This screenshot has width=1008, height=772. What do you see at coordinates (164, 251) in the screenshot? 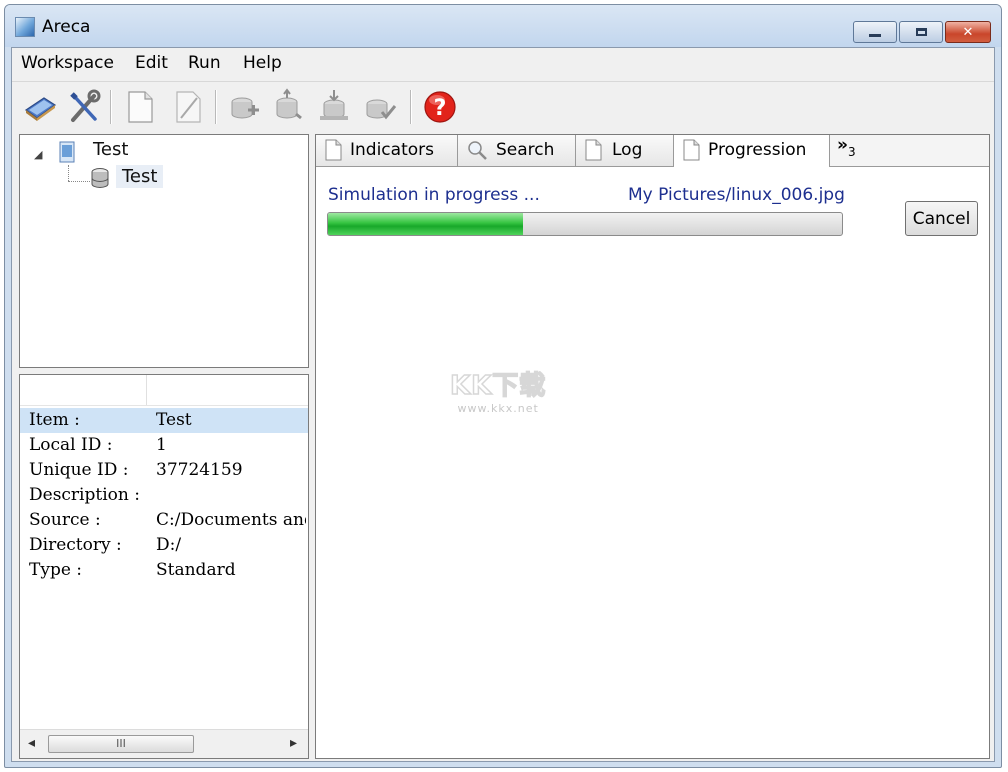
I see `workspace-tree: ◢ Test Test` at bounding box center [164, 251].